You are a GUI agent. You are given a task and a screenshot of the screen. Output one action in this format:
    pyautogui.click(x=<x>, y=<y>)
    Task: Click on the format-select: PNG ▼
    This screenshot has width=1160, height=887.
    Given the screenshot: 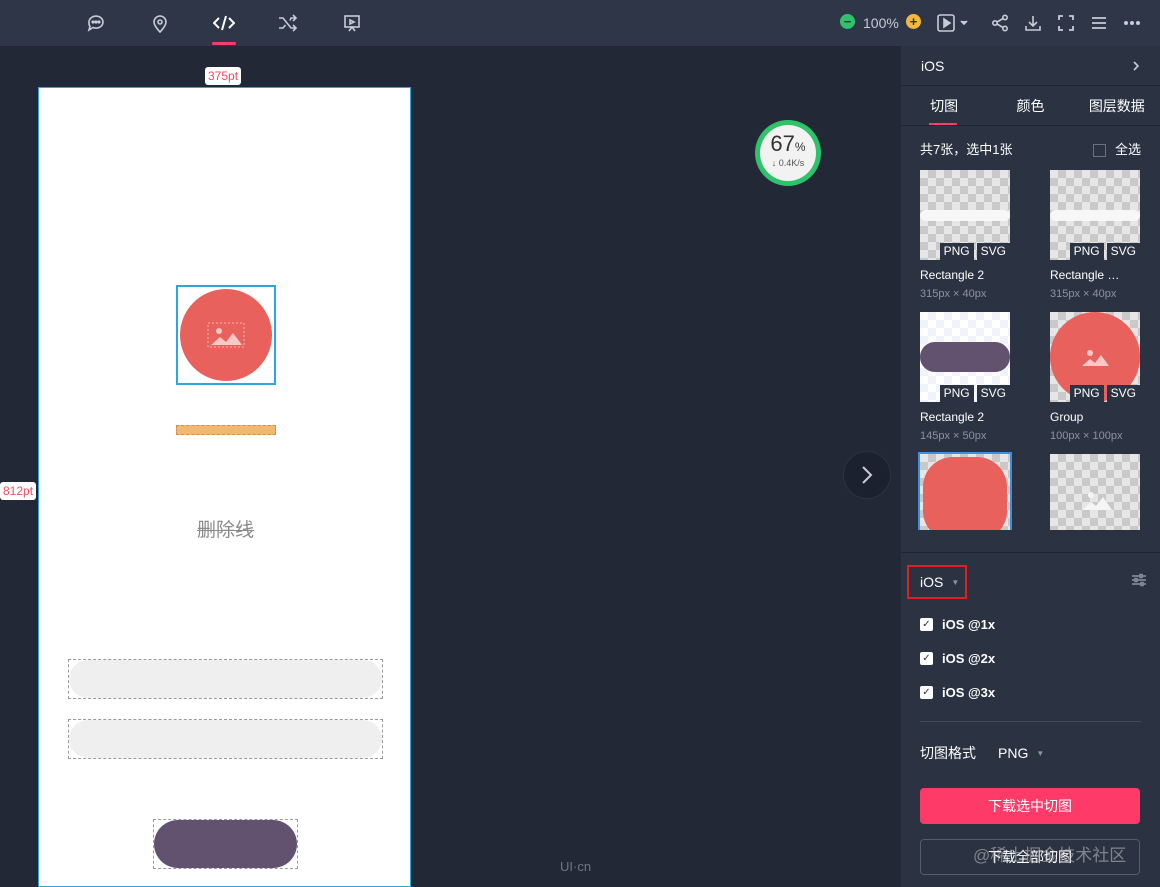 What is the action you would take?
    pyautogui.click(x=1021, y=753)
    